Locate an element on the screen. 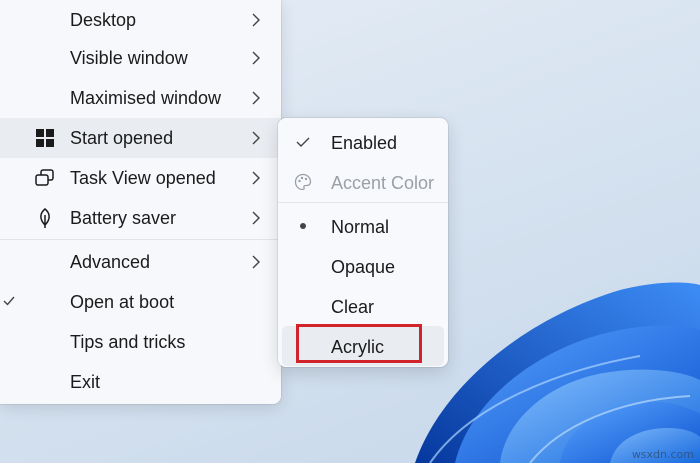  menu-item-advanced: Advanced is located at coordinates (140, 262).